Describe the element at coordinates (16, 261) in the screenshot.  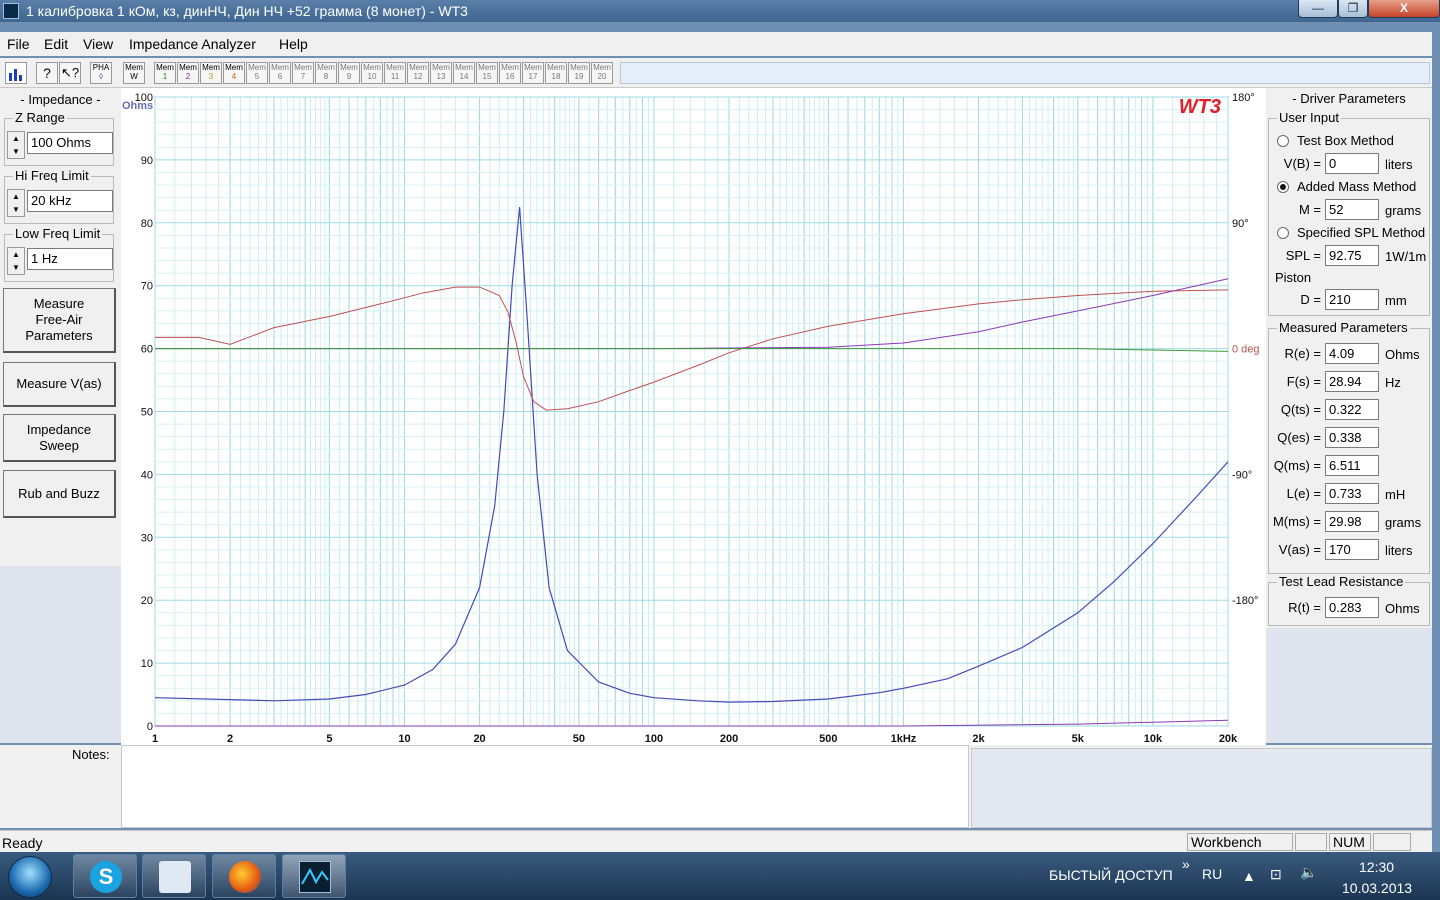
I see `low-freq-spinner: ▲ ▼` at that location.